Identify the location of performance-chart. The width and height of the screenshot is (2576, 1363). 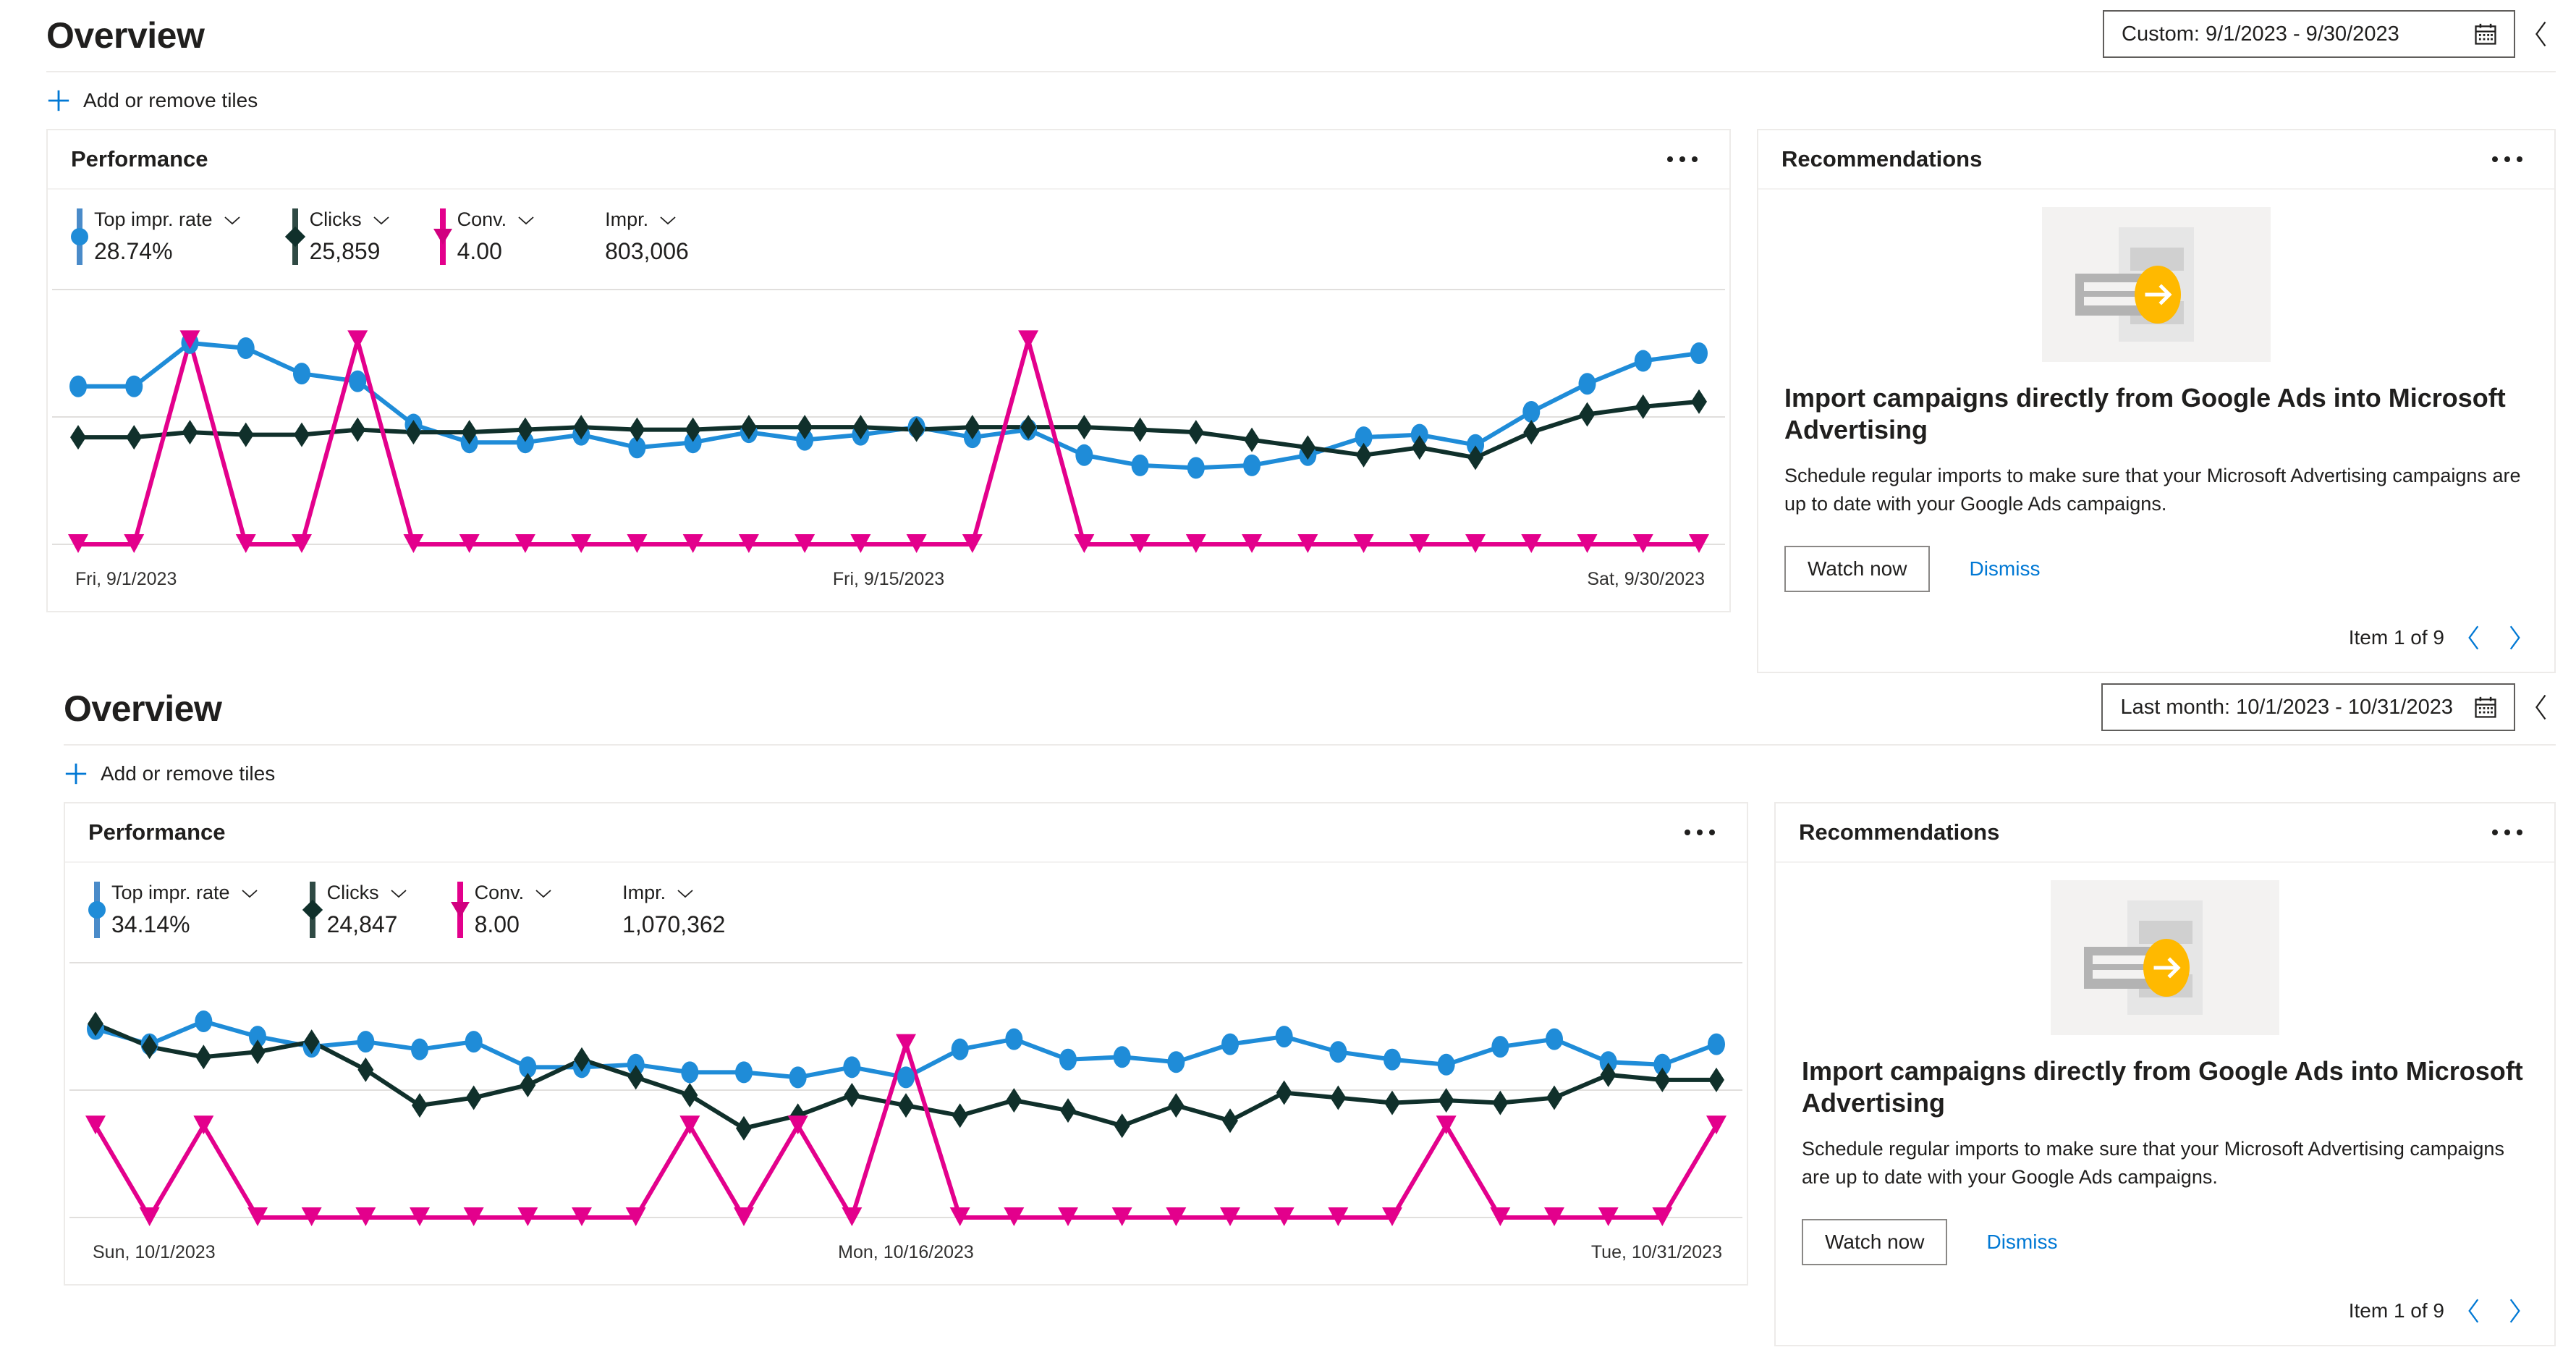
(888, 421).